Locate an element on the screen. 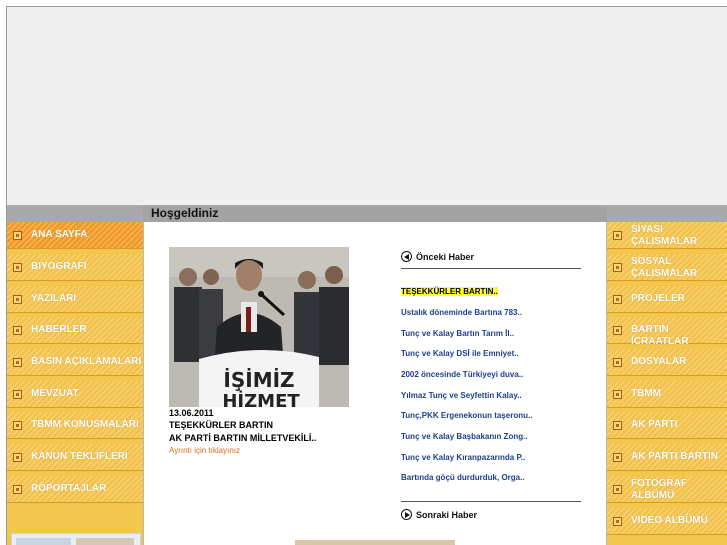  menu-item-ak-parti: AK PARTI is located at coordinates (667, 425).